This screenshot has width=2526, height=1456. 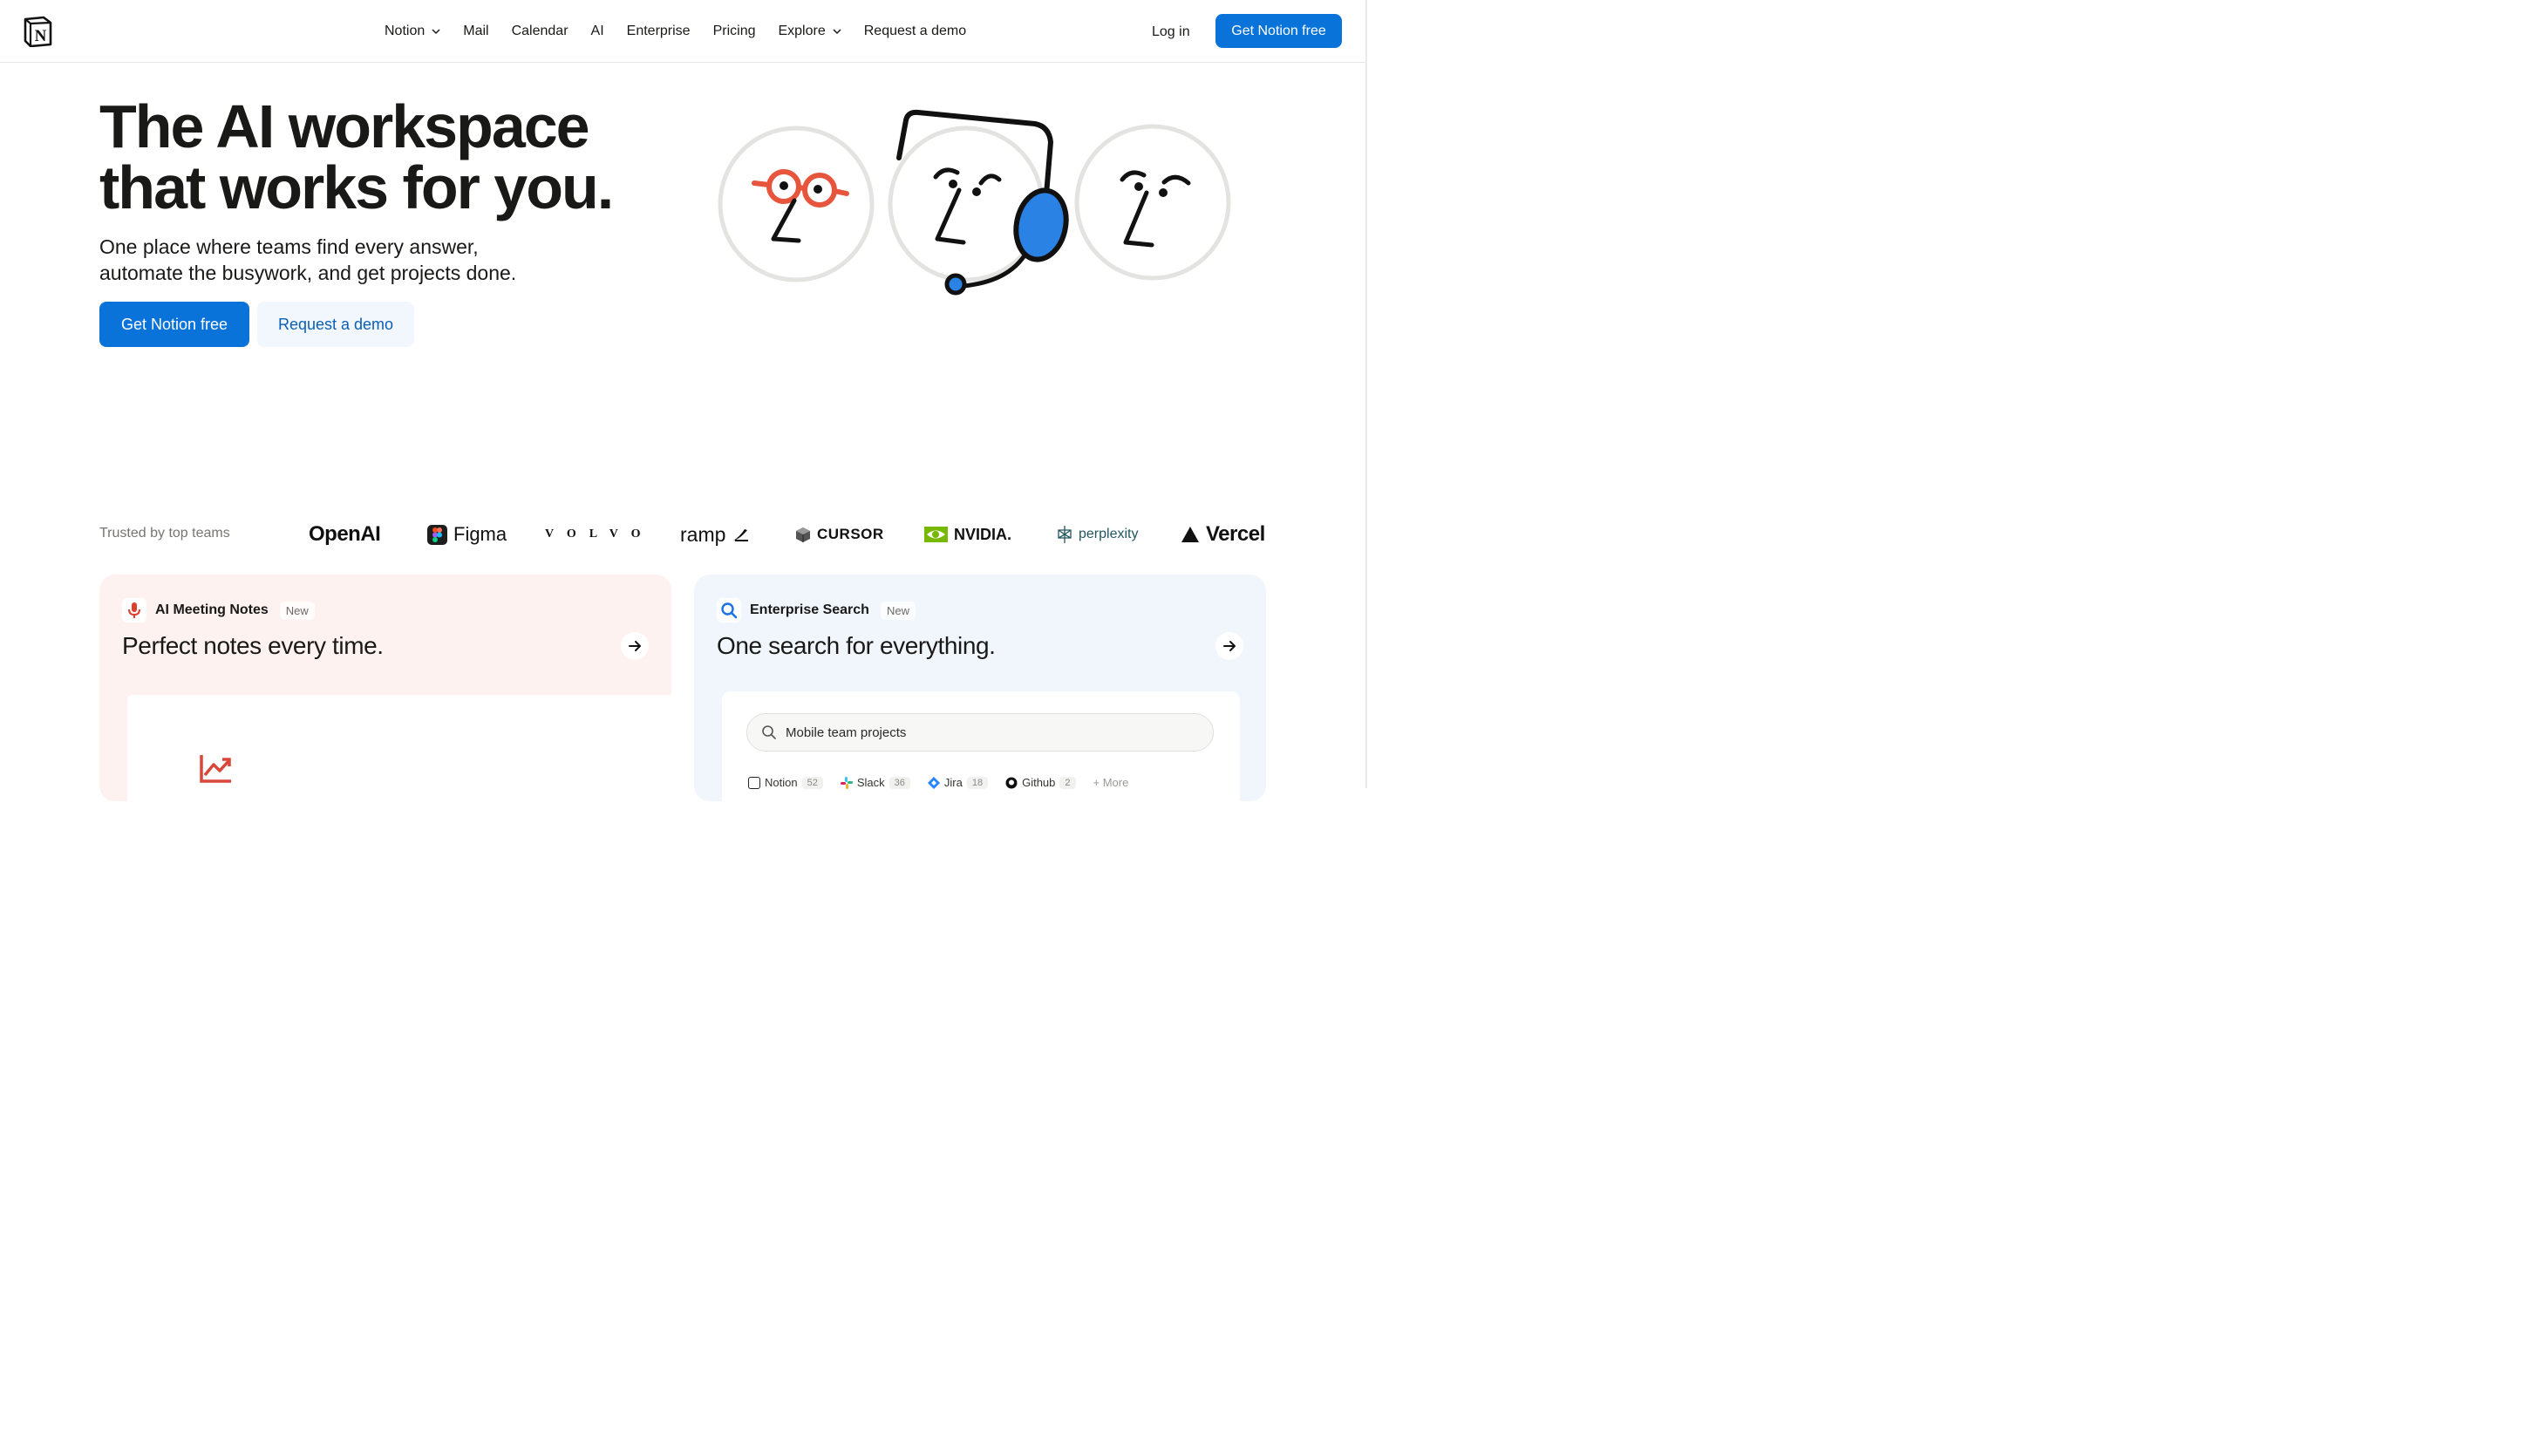 I want to click on brand-name: NVIDIA., so click(x=983, y=534).